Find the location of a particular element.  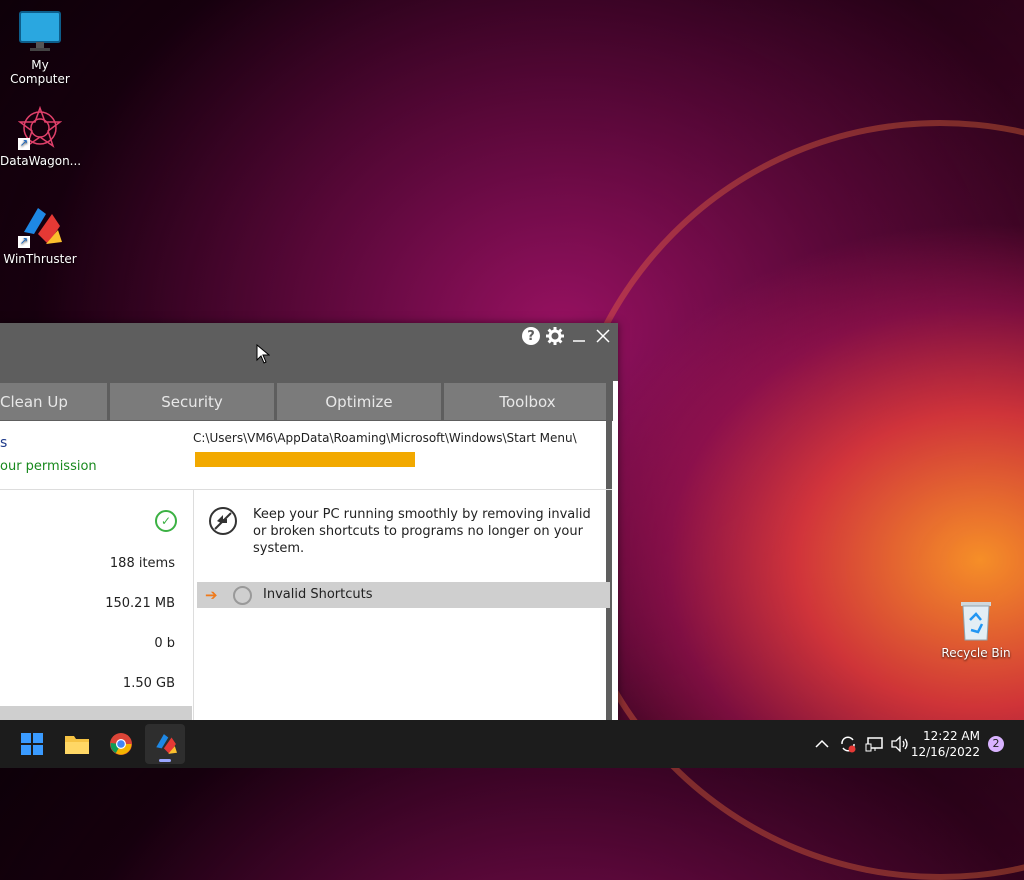

stat-bytes: 0 b is located at coordinates (164, 643).